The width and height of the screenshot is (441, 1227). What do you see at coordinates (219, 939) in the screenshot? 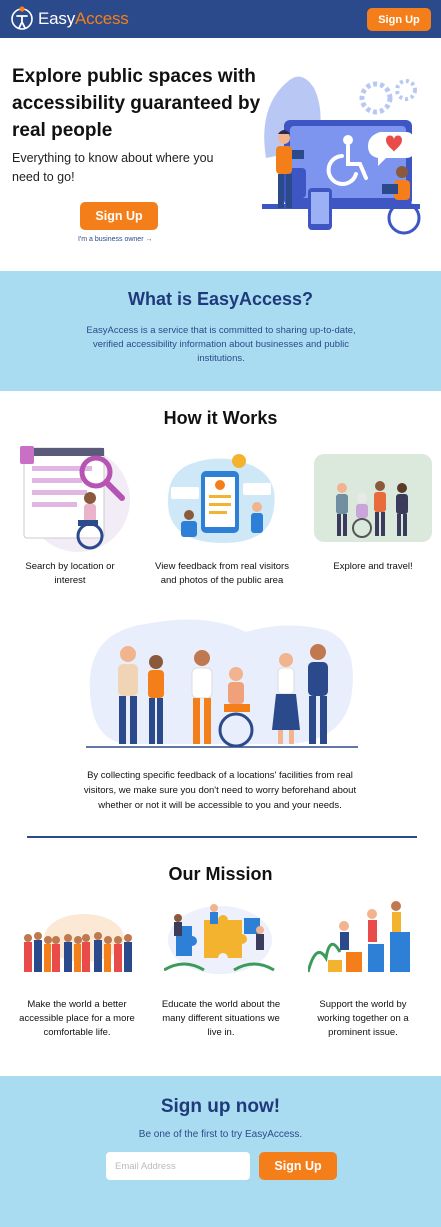
I see `puzzle-illustration` at bounding box center [219, 939].